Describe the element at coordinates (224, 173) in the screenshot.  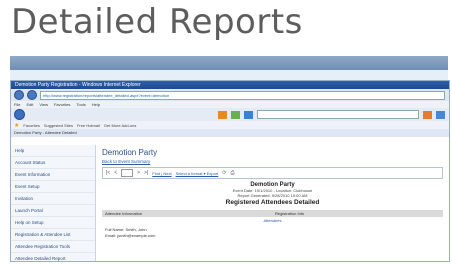
I see `refresh-icon: ⟳` at that location.